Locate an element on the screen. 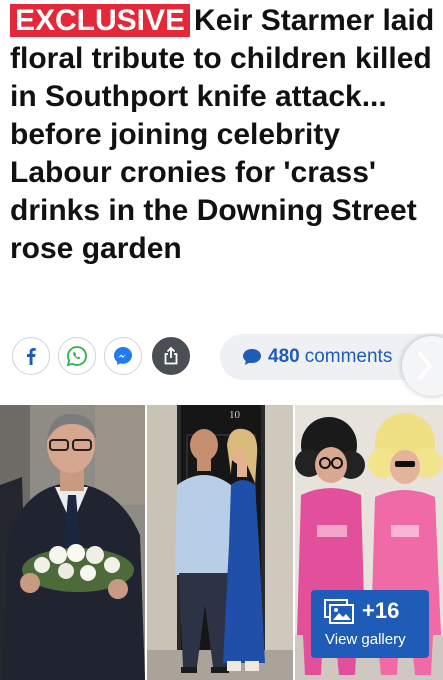  next-article-button is located at coordinates (422, 366).